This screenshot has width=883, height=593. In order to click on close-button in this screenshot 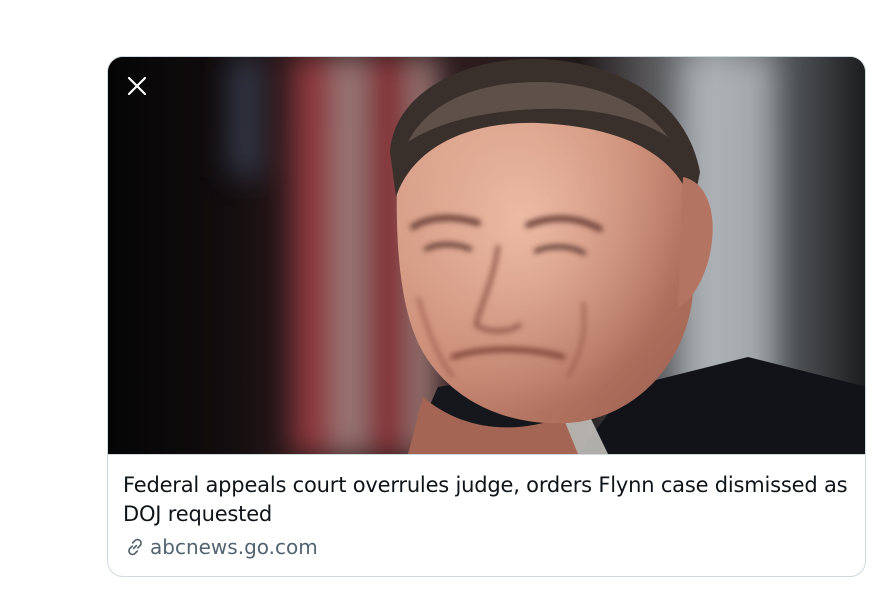, I will do `click(137, 86)`.